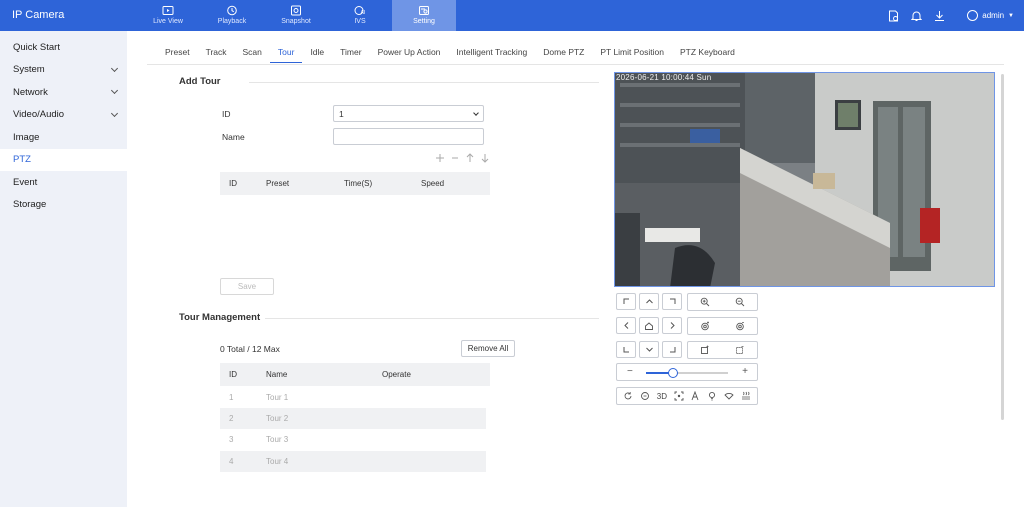 This screenshot has height=507, width=1024. What do you see at coordinates (695, 396) in the screenshot?
I see `wiper-icon` at bounding box center [695, 396].